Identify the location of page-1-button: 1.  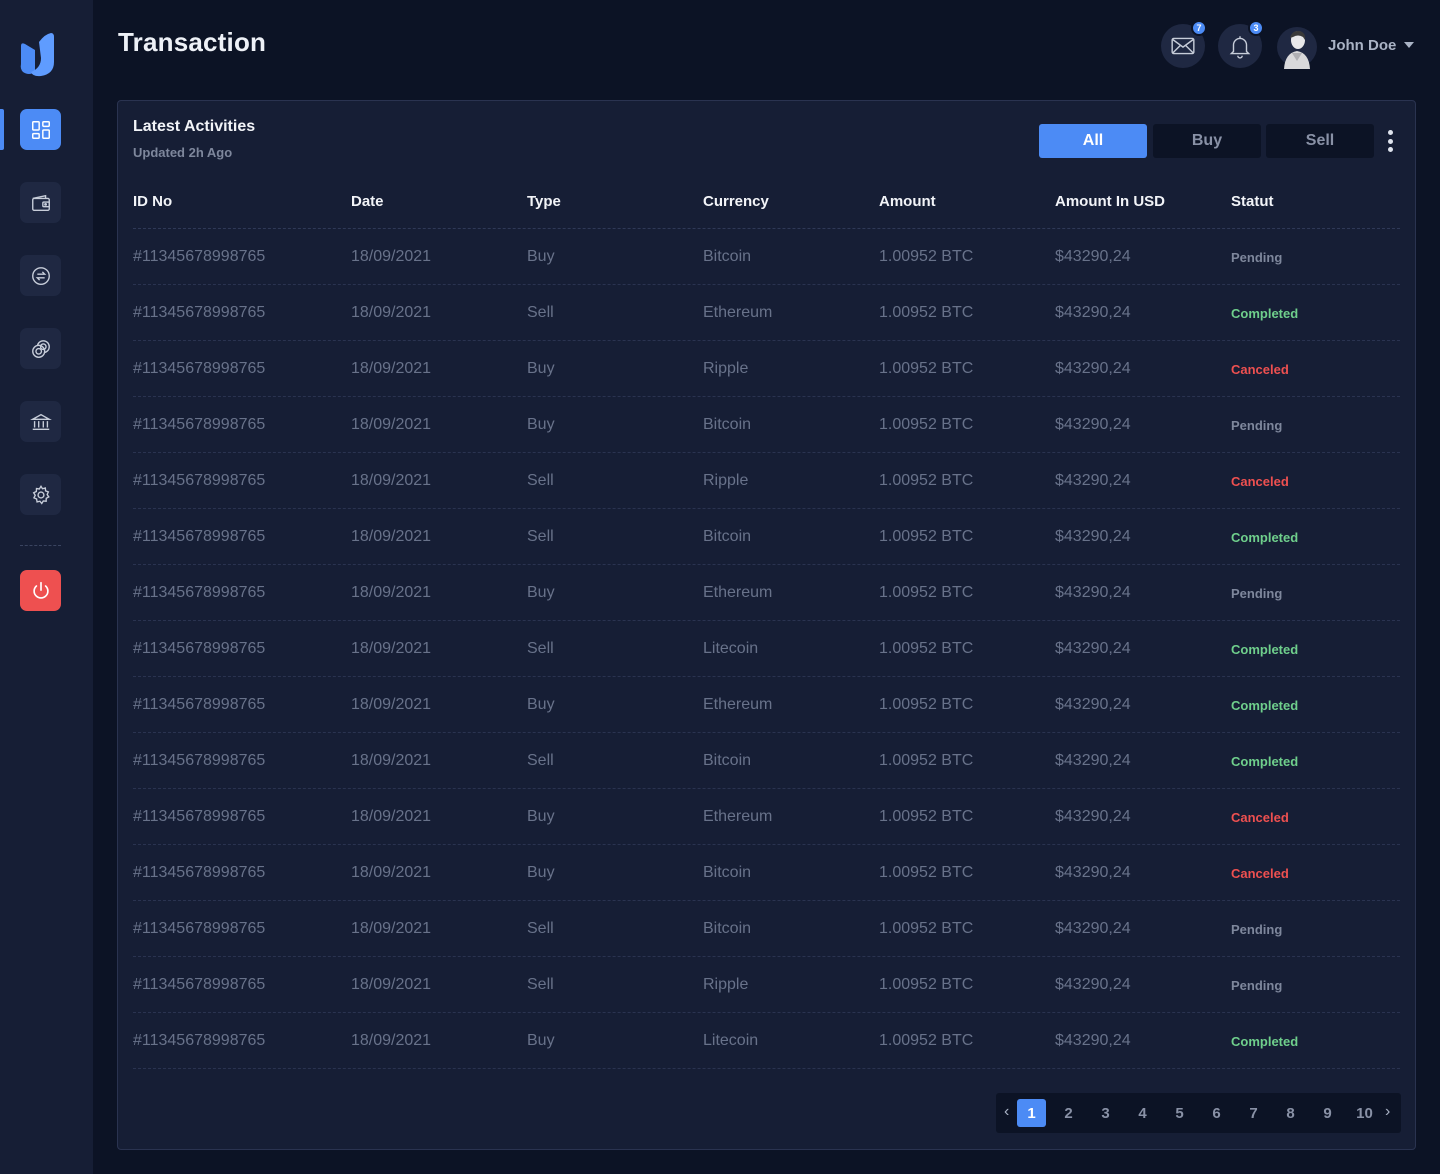
(1031, 1113).